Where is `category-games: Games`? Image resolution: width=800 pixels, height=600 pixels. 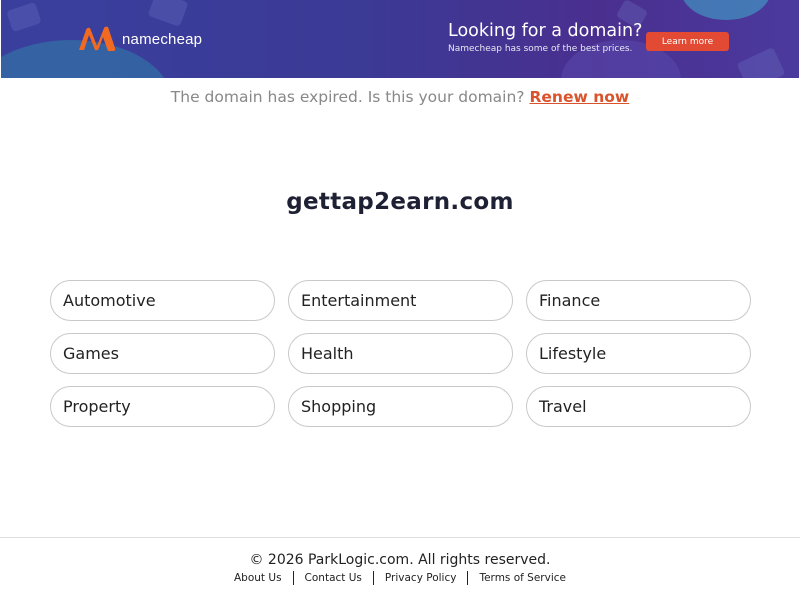 category-games: Games is located at coordinates (162, 353).